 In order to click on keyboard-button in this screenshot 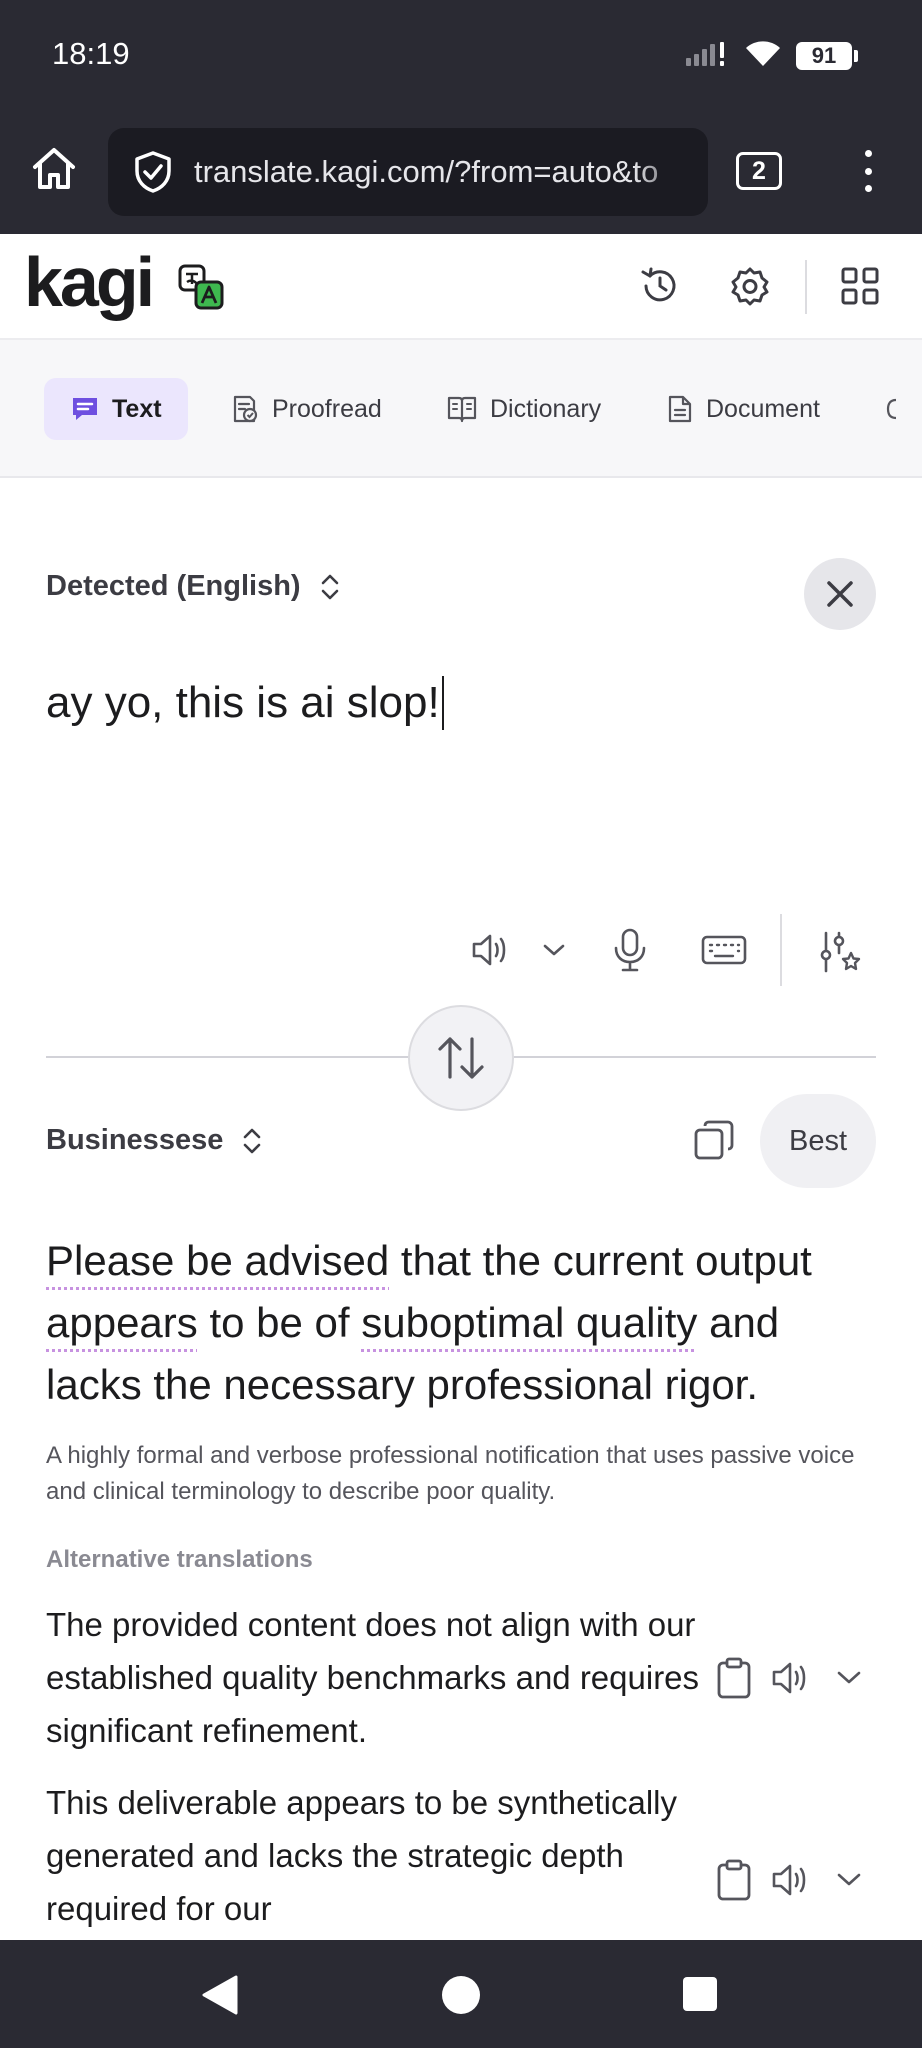, I will do `click(724, 950)`.